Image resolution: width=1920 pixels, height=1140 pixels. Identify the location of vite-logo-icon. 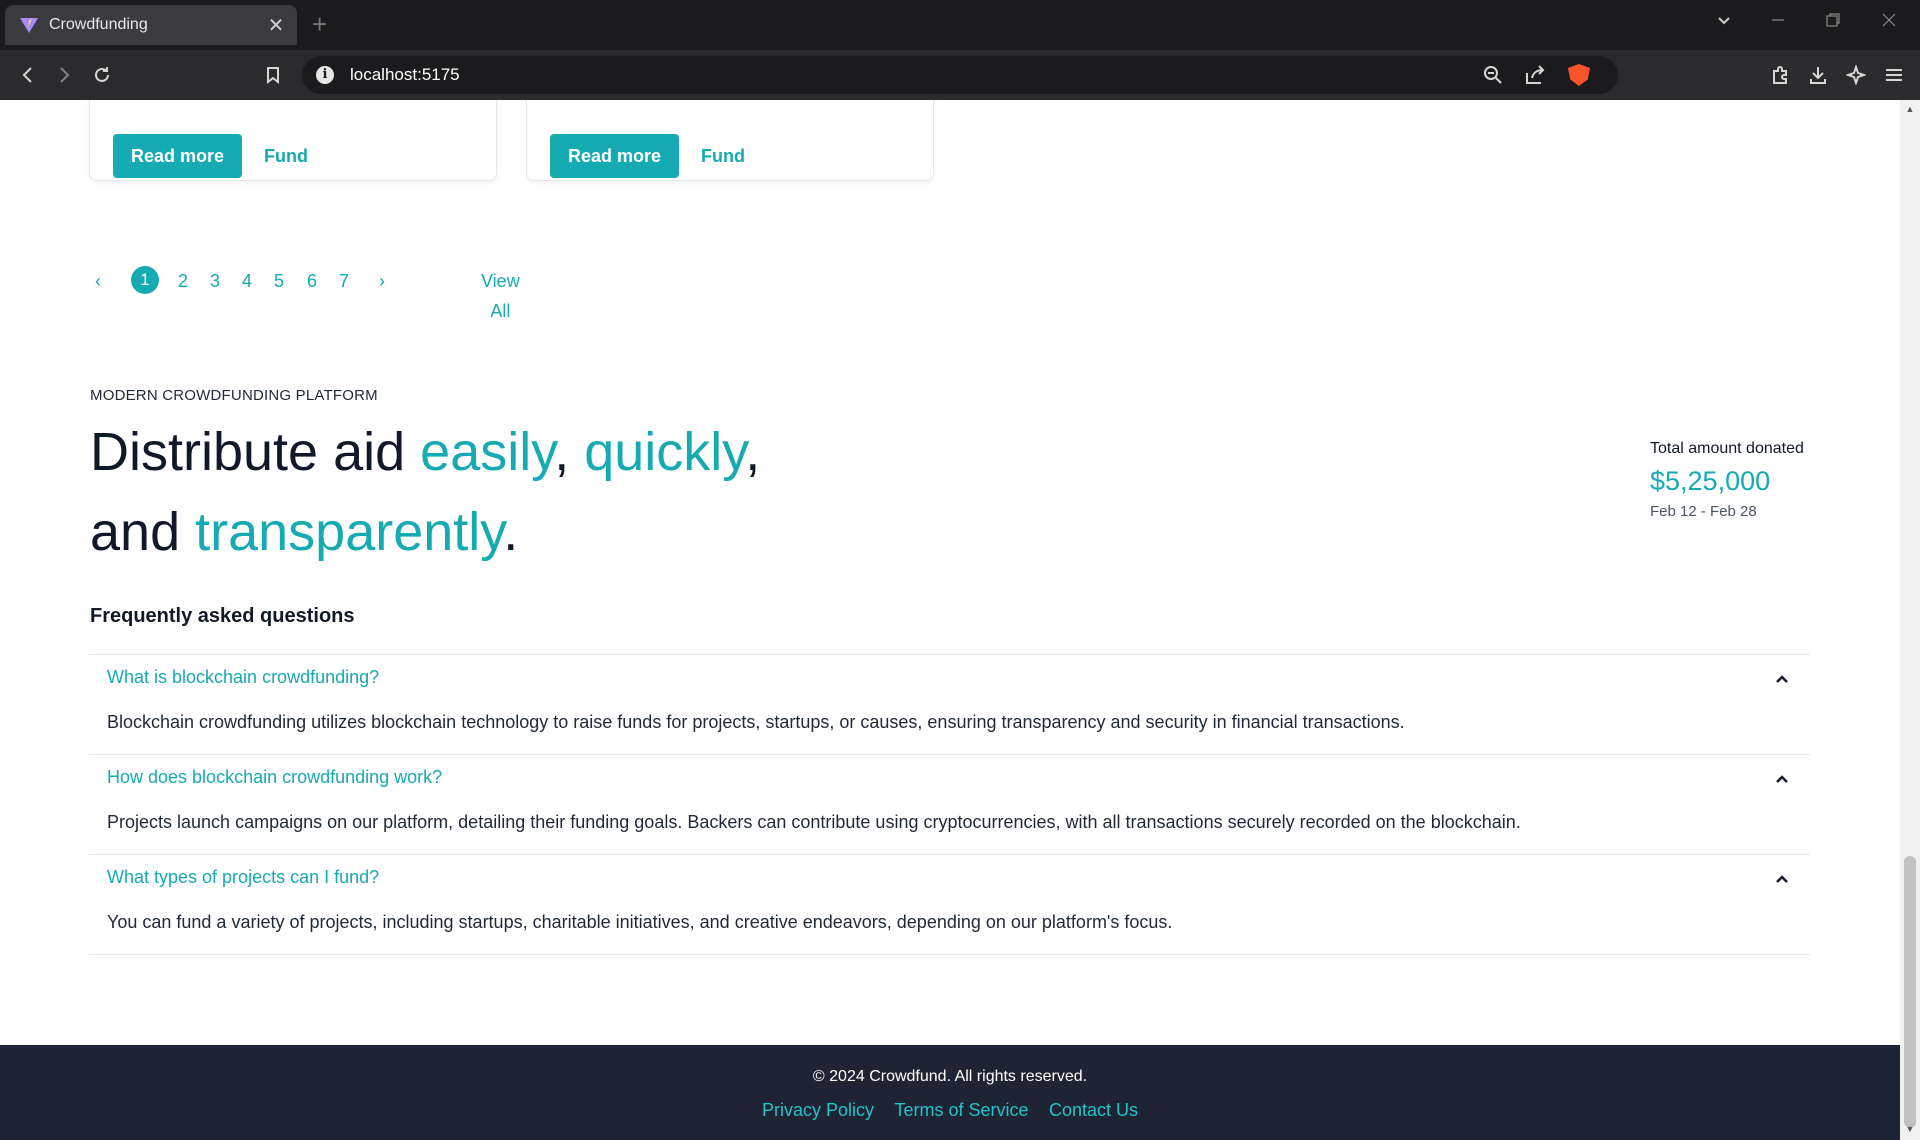
(29, 25).